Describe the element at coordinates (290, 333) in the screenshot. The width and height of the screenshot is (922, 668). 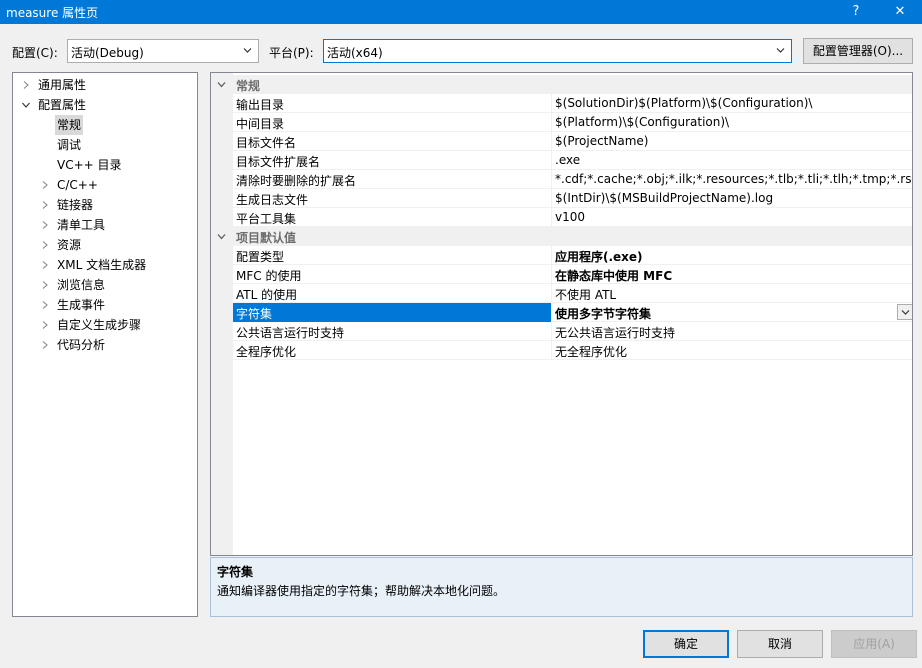
I see `property-name: 公共语言运行时支持` at that location.